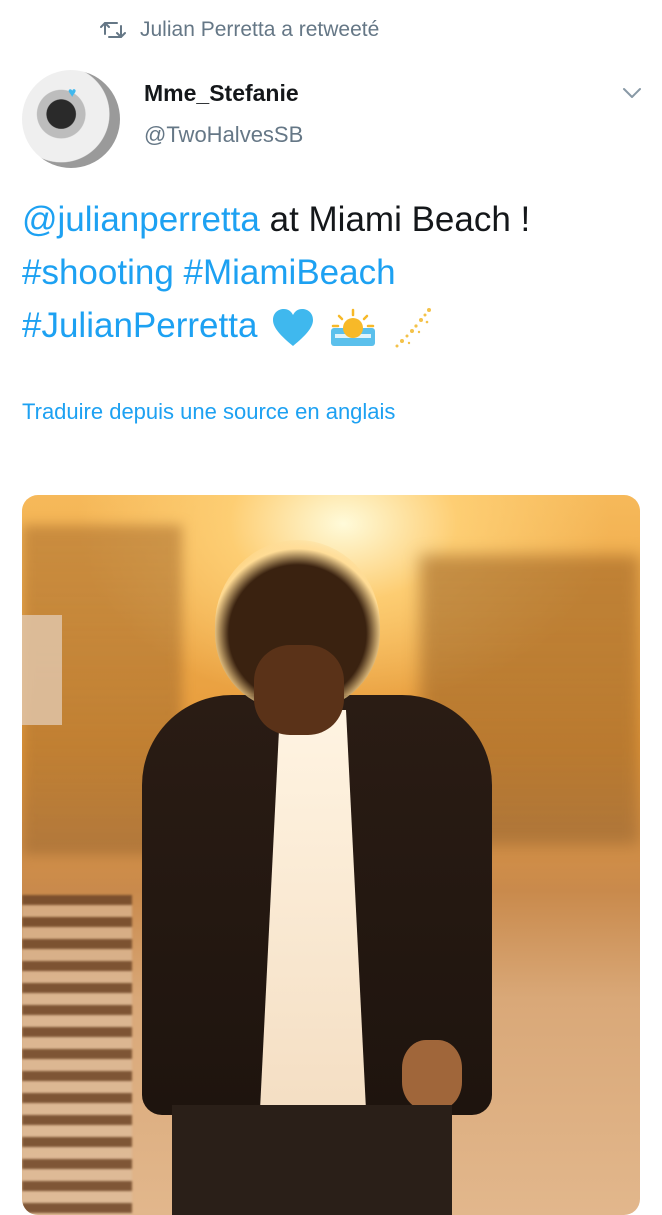 Image resolution: width=662 pixels, height=1215 pixels. I want to click on hashtag-julianperretta: #JulianPerretta, so click(139, 325).